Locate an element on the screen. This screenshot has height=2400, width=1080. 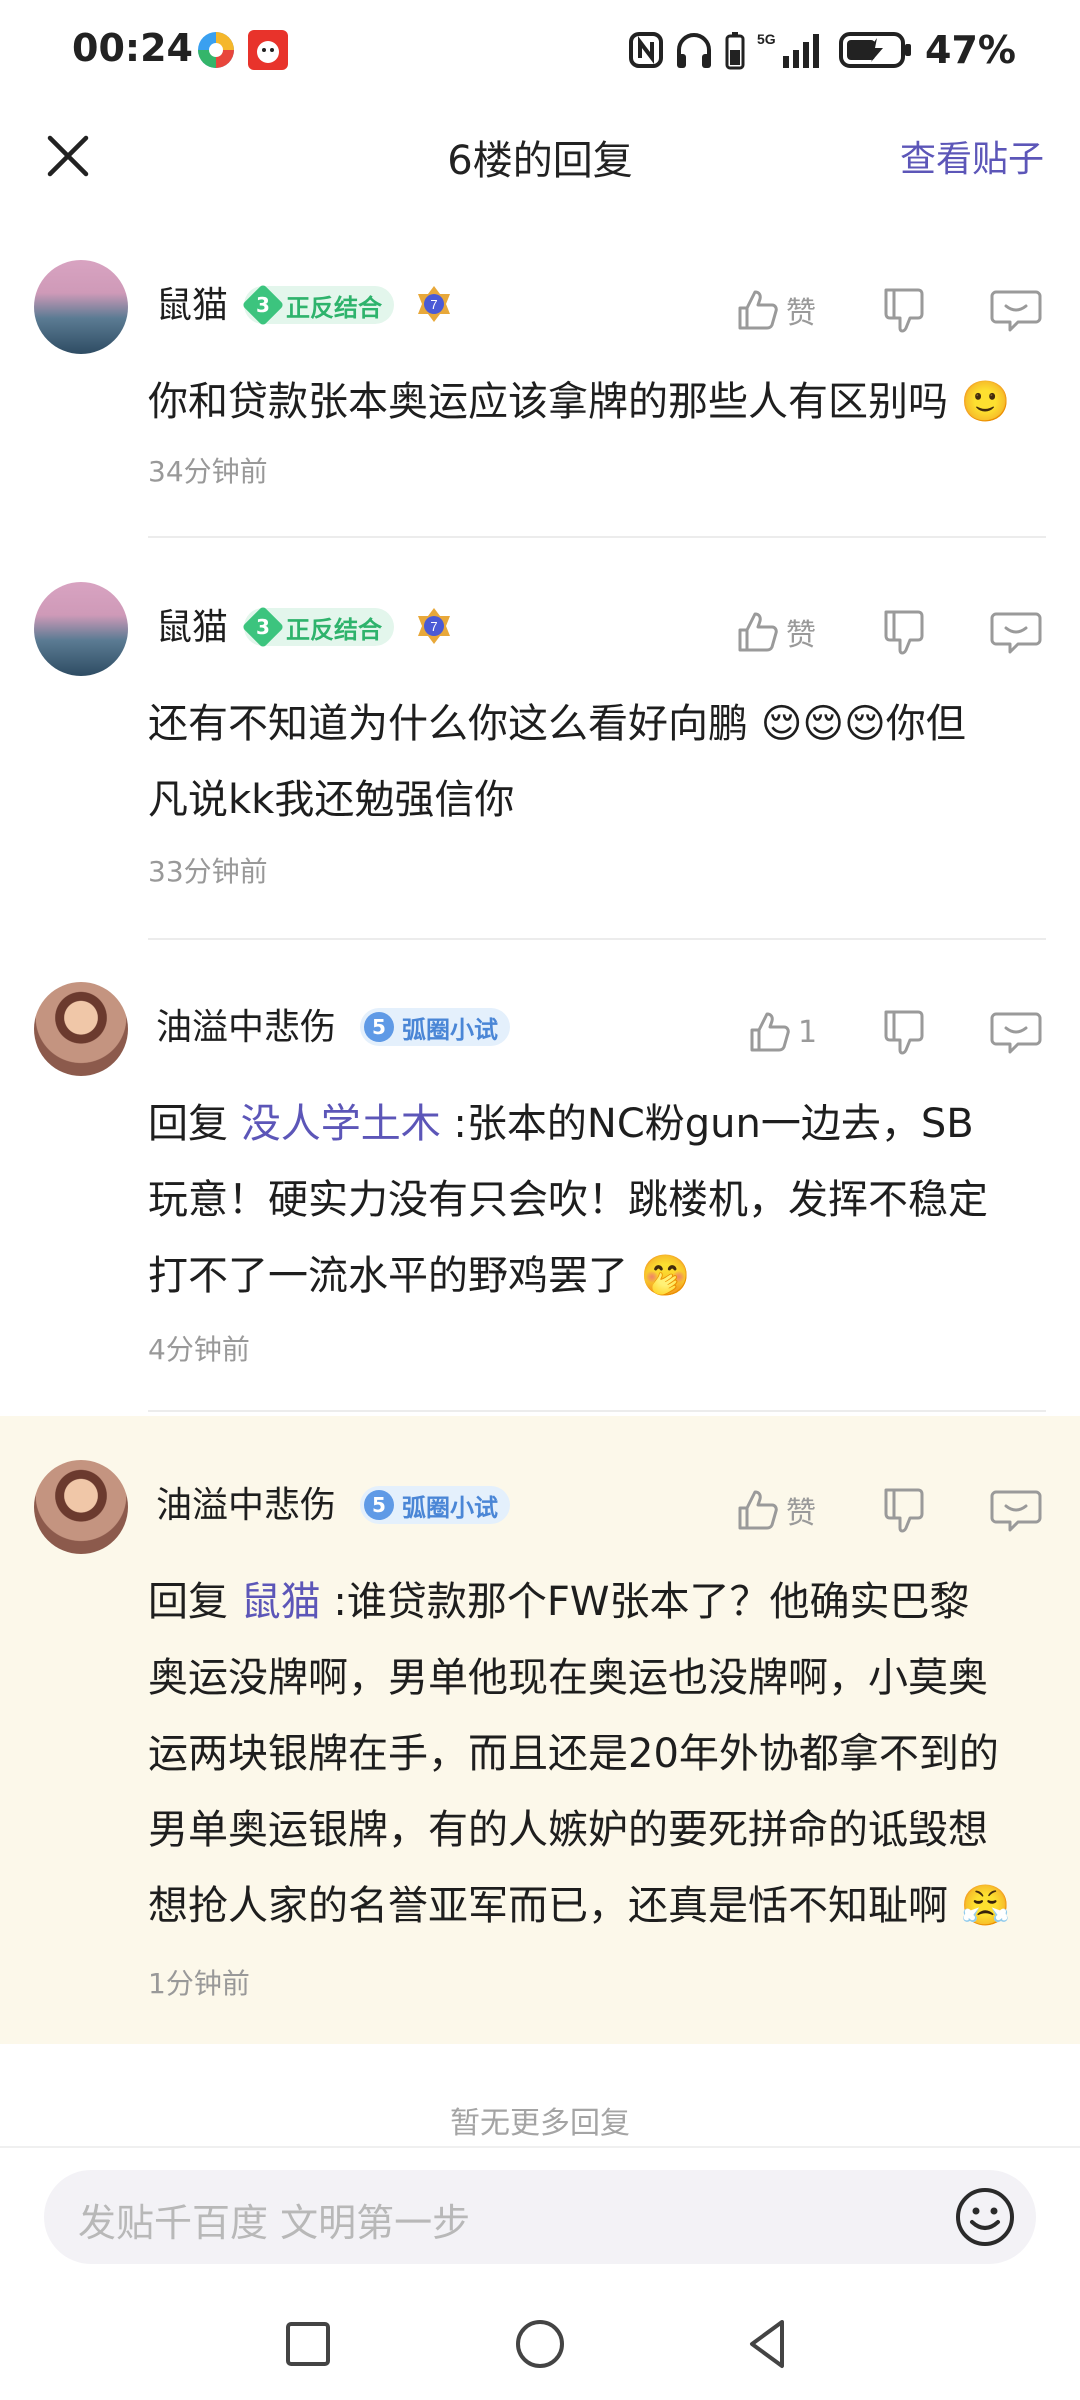
headphones-icon is located at coordinates (694, 50).